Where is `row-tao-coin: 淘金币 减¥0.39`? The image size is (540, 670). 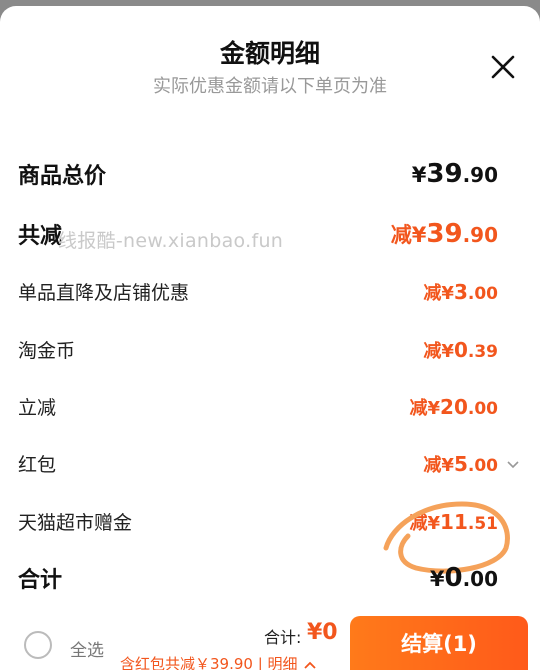
row-tao-coin: 淘金币 减¥0.39 is located at coordinates (258, 349).